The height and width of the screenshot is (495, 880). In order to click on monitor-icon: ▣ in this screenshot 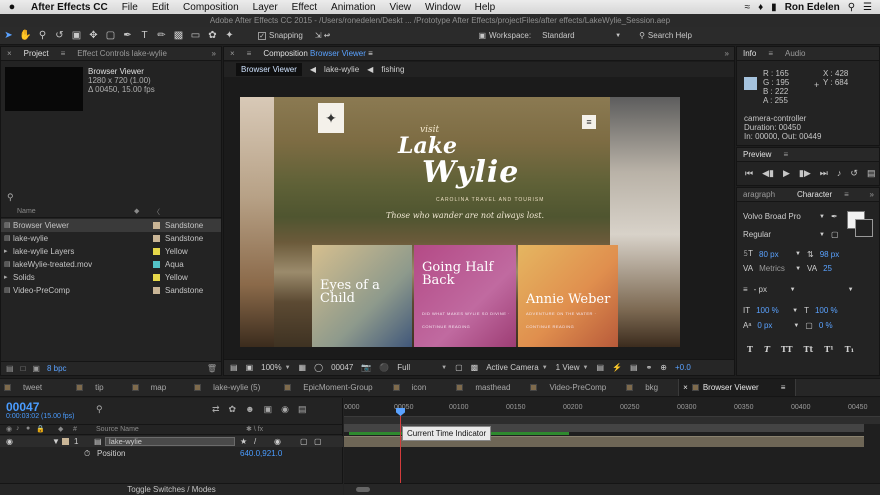, I will do `click(250, 367)`.